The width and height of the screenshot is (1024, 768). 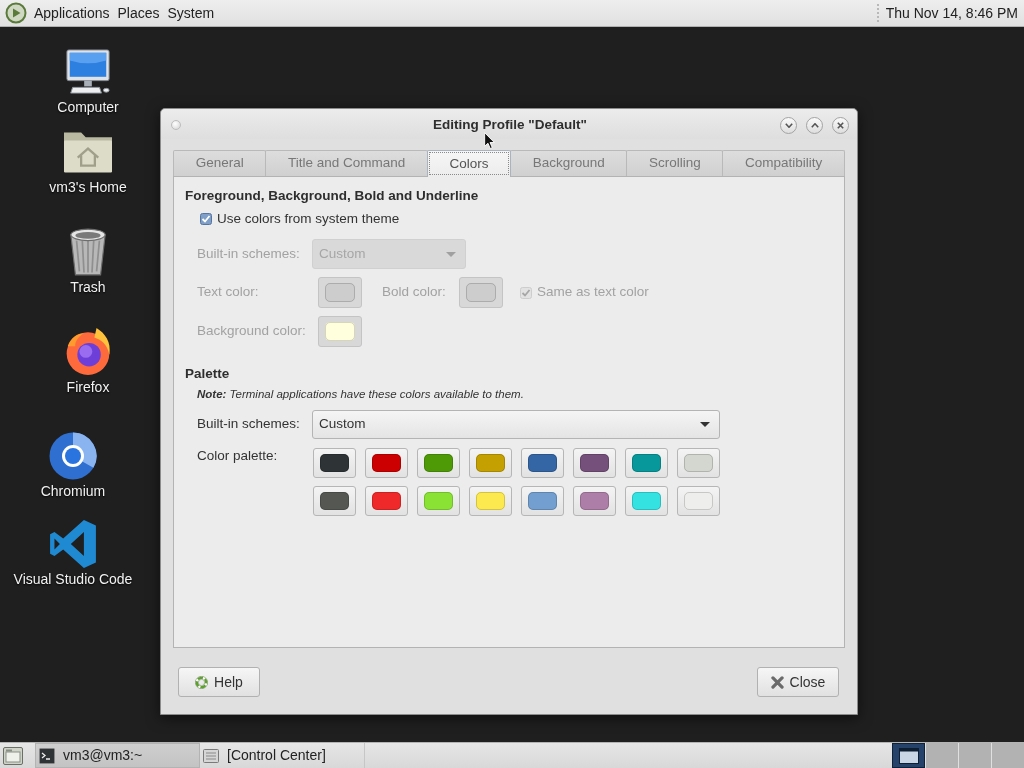 What do you see at coordinates (252, 331) in the screenshot?
I see `field-label: Background color:` at bounding box center [252, 331].